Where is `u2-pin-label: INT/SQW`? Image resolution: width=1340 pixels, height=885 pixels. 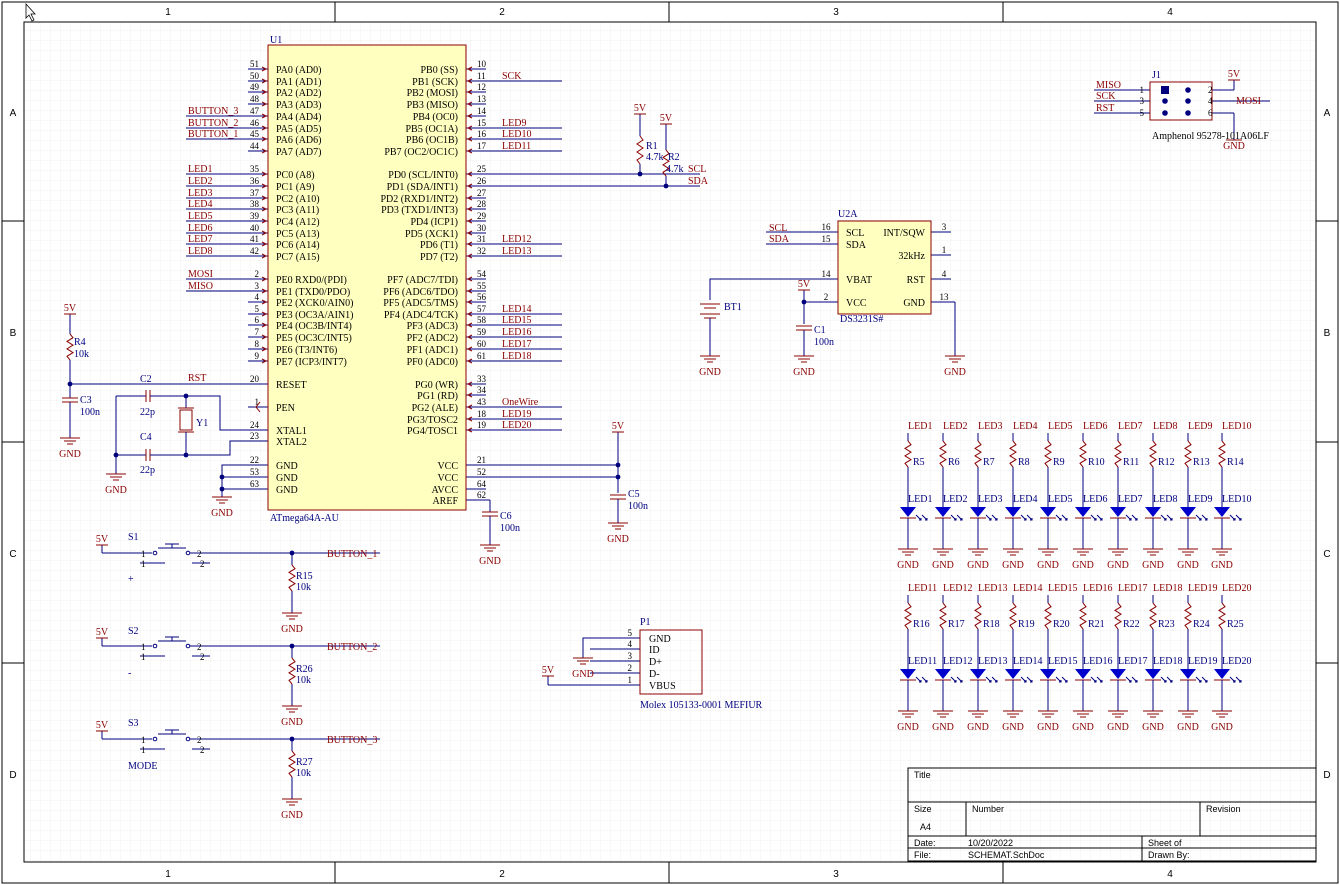
u2-pin-label: INT/SQW is located at coordinates (904, 233).